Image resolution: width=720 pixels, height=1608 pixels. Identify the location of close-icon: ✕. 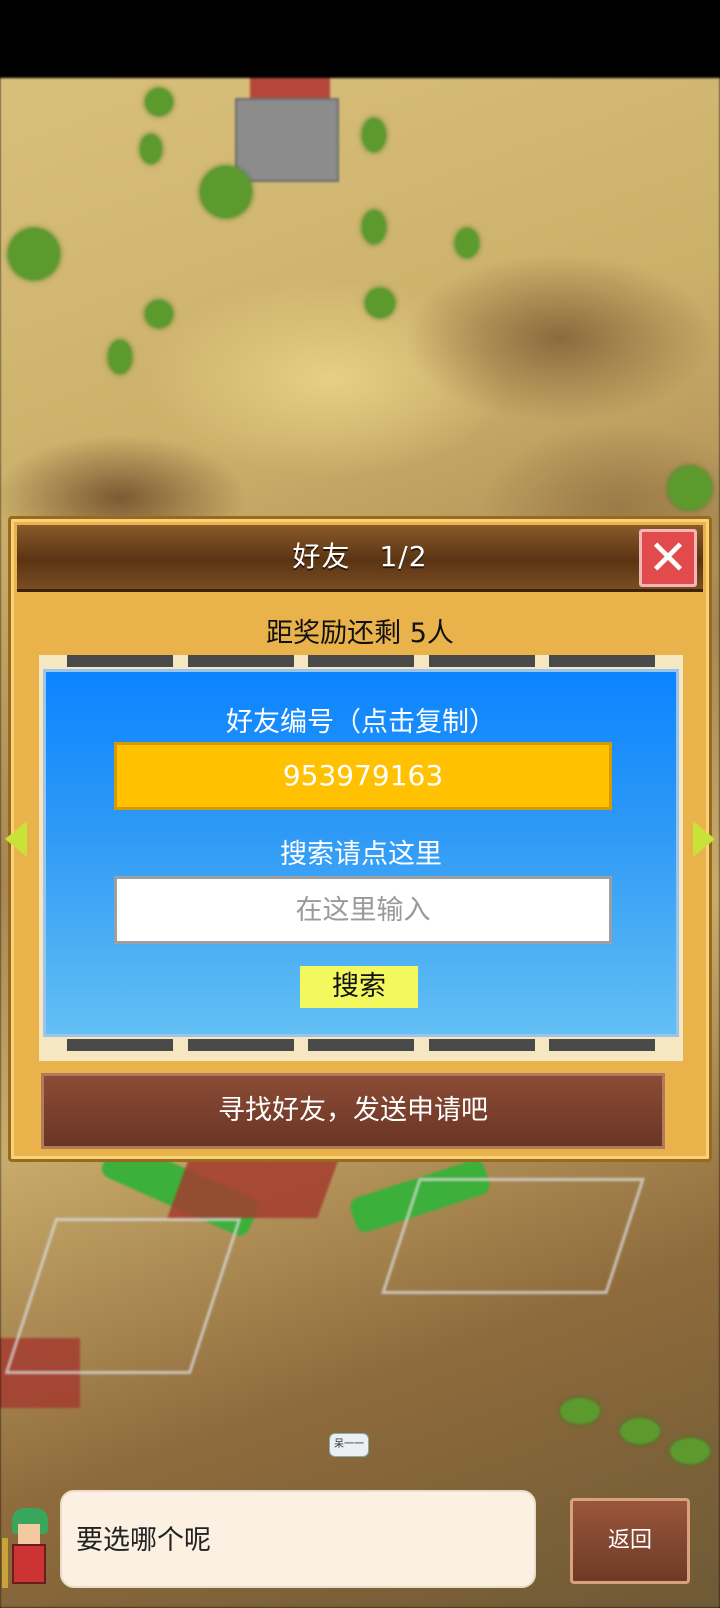
(668, 558).